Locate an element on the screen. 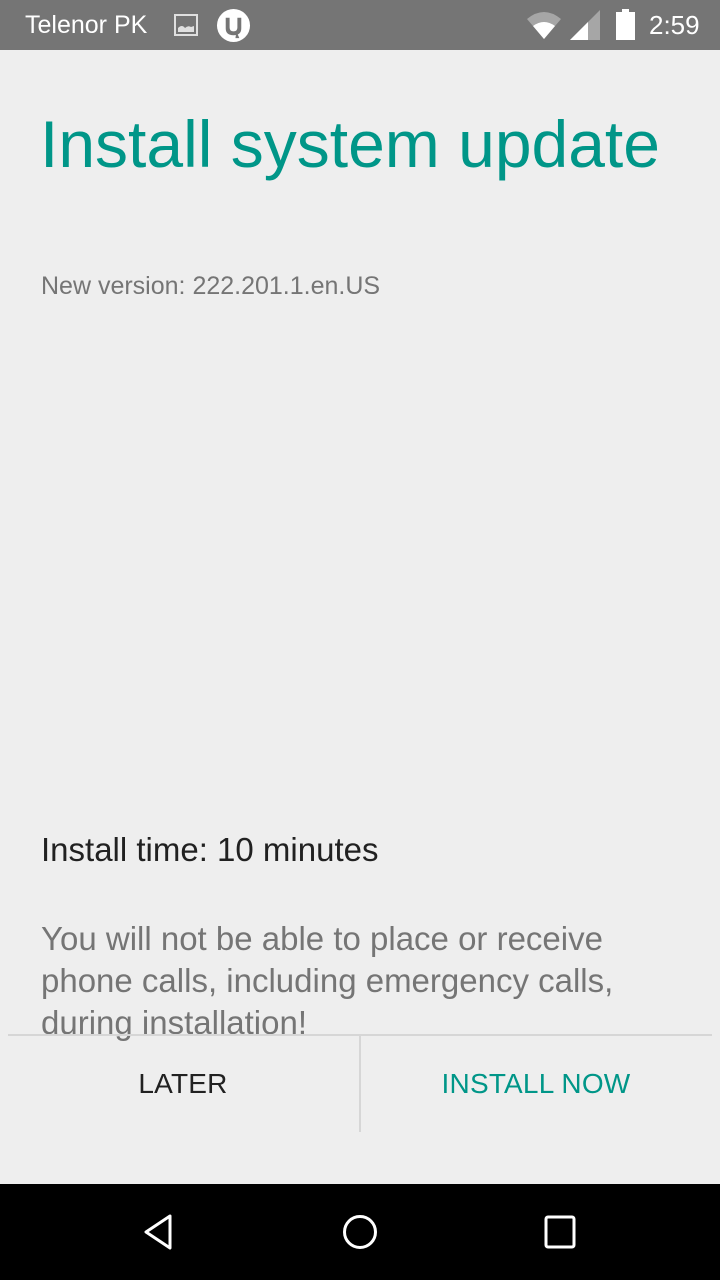 The width and height of the screenshot is (720, 1280). install-now-button: INSTALL NOW is located at coordinates (536, 1084).